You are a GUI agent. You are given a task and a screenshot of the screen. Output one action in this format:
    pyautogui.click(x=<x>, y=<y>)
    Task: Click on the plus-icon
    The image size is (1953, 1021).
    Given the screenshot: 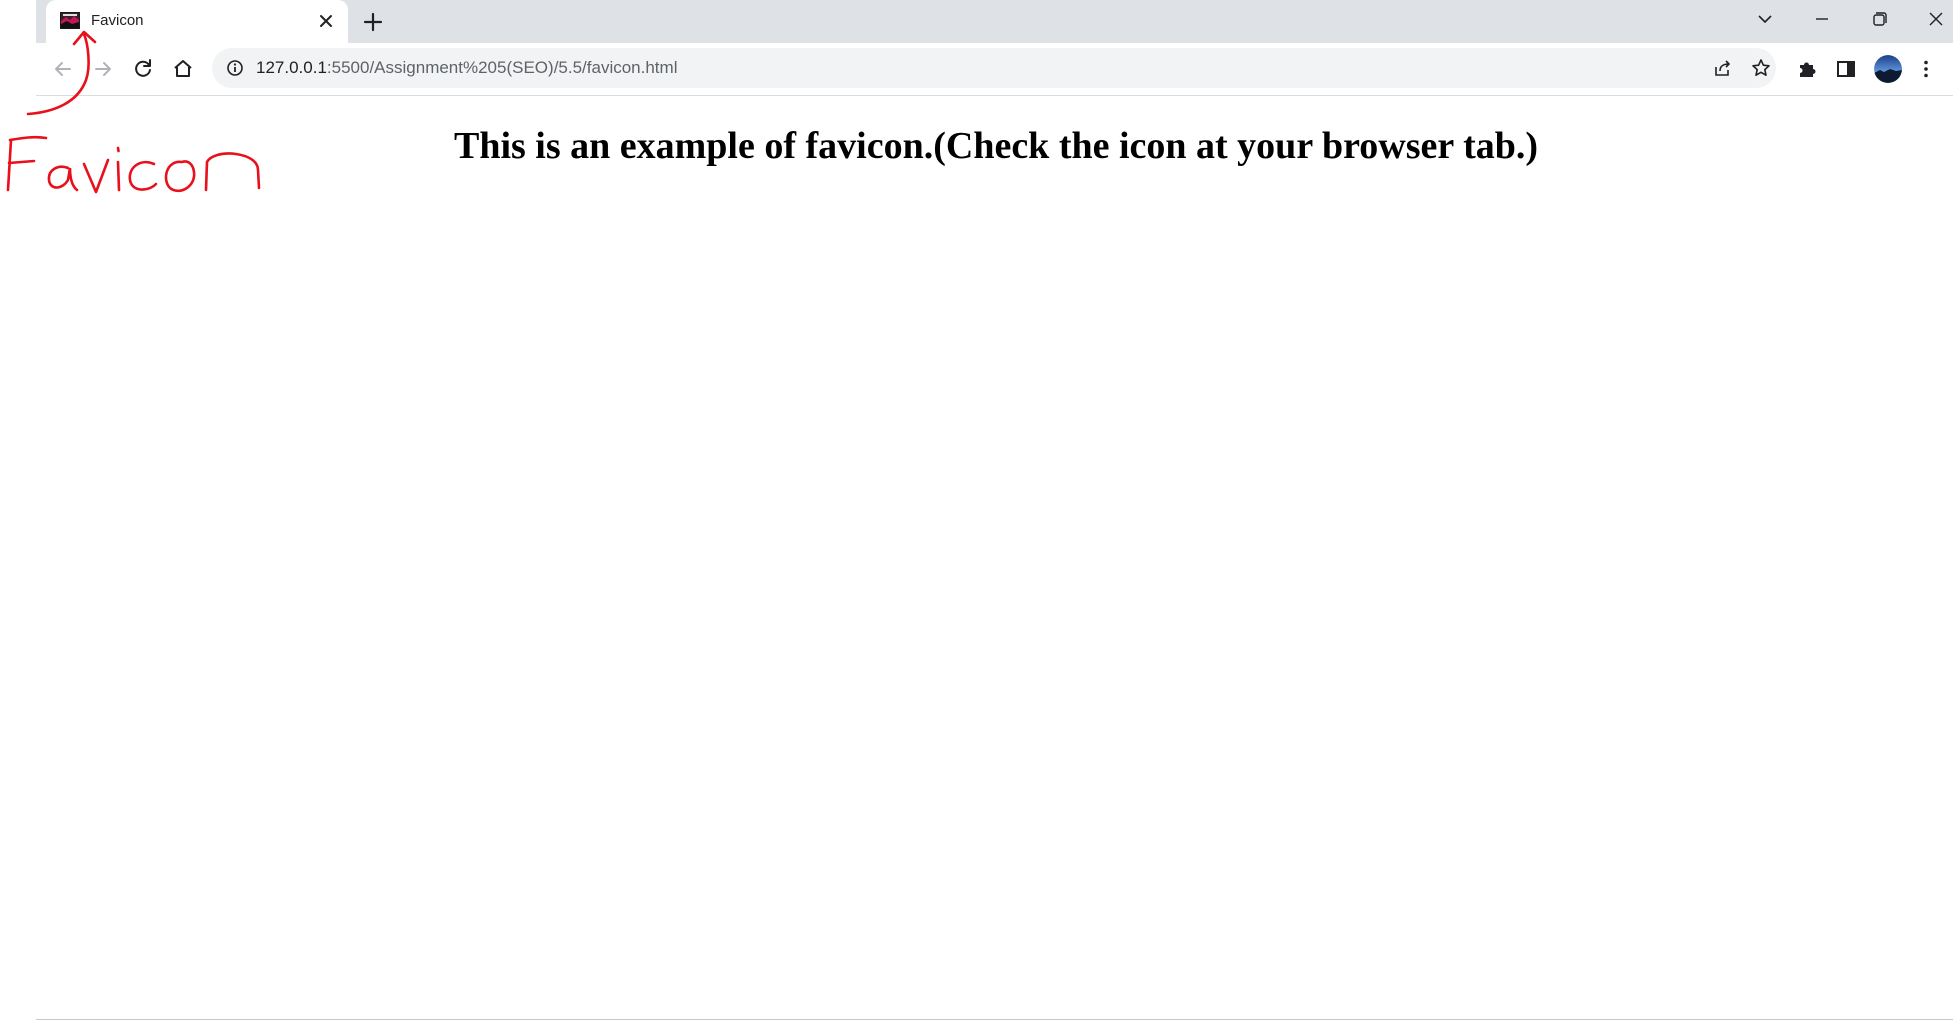 What is the action you would take?
    pyautogui.click(x=373, y=22)
    